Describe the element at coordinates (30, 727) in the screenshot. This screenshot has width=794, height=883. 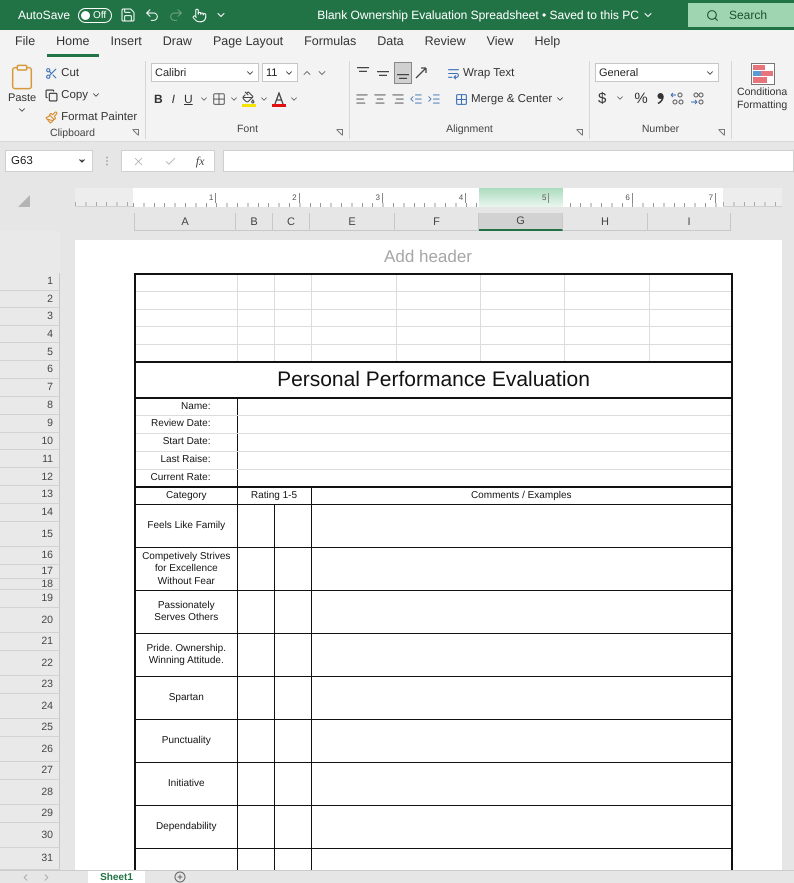
I see `row-header: 25` at that location.